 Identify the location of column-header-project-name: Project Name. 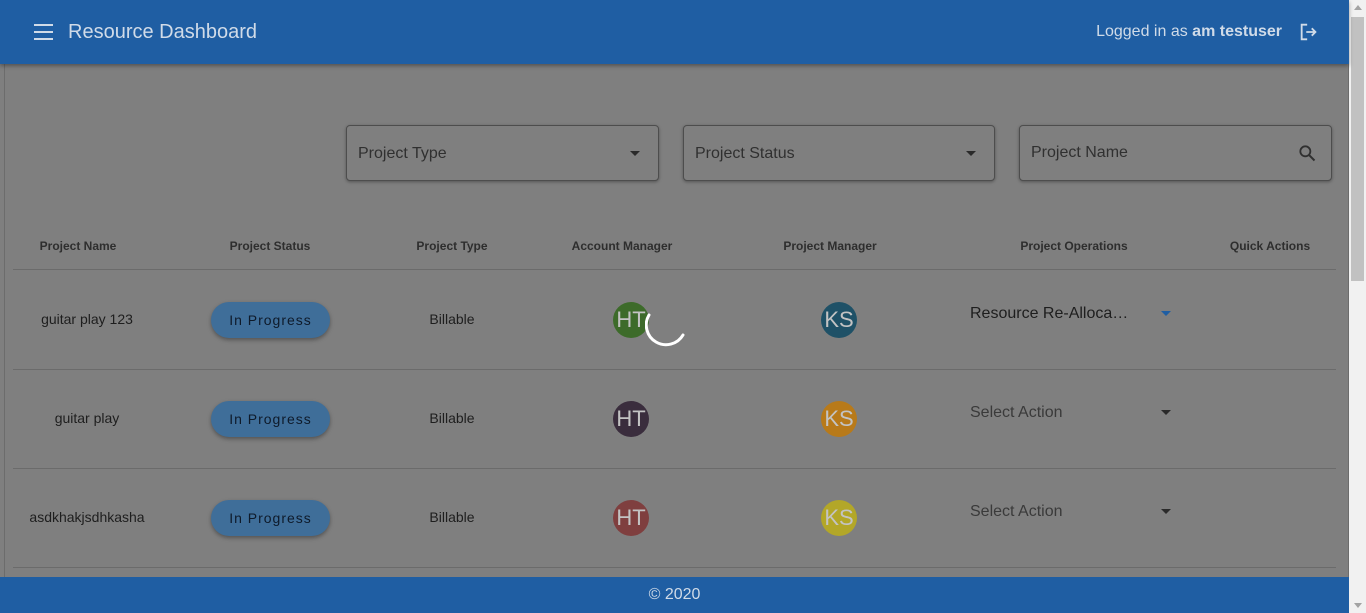
(78, 246).